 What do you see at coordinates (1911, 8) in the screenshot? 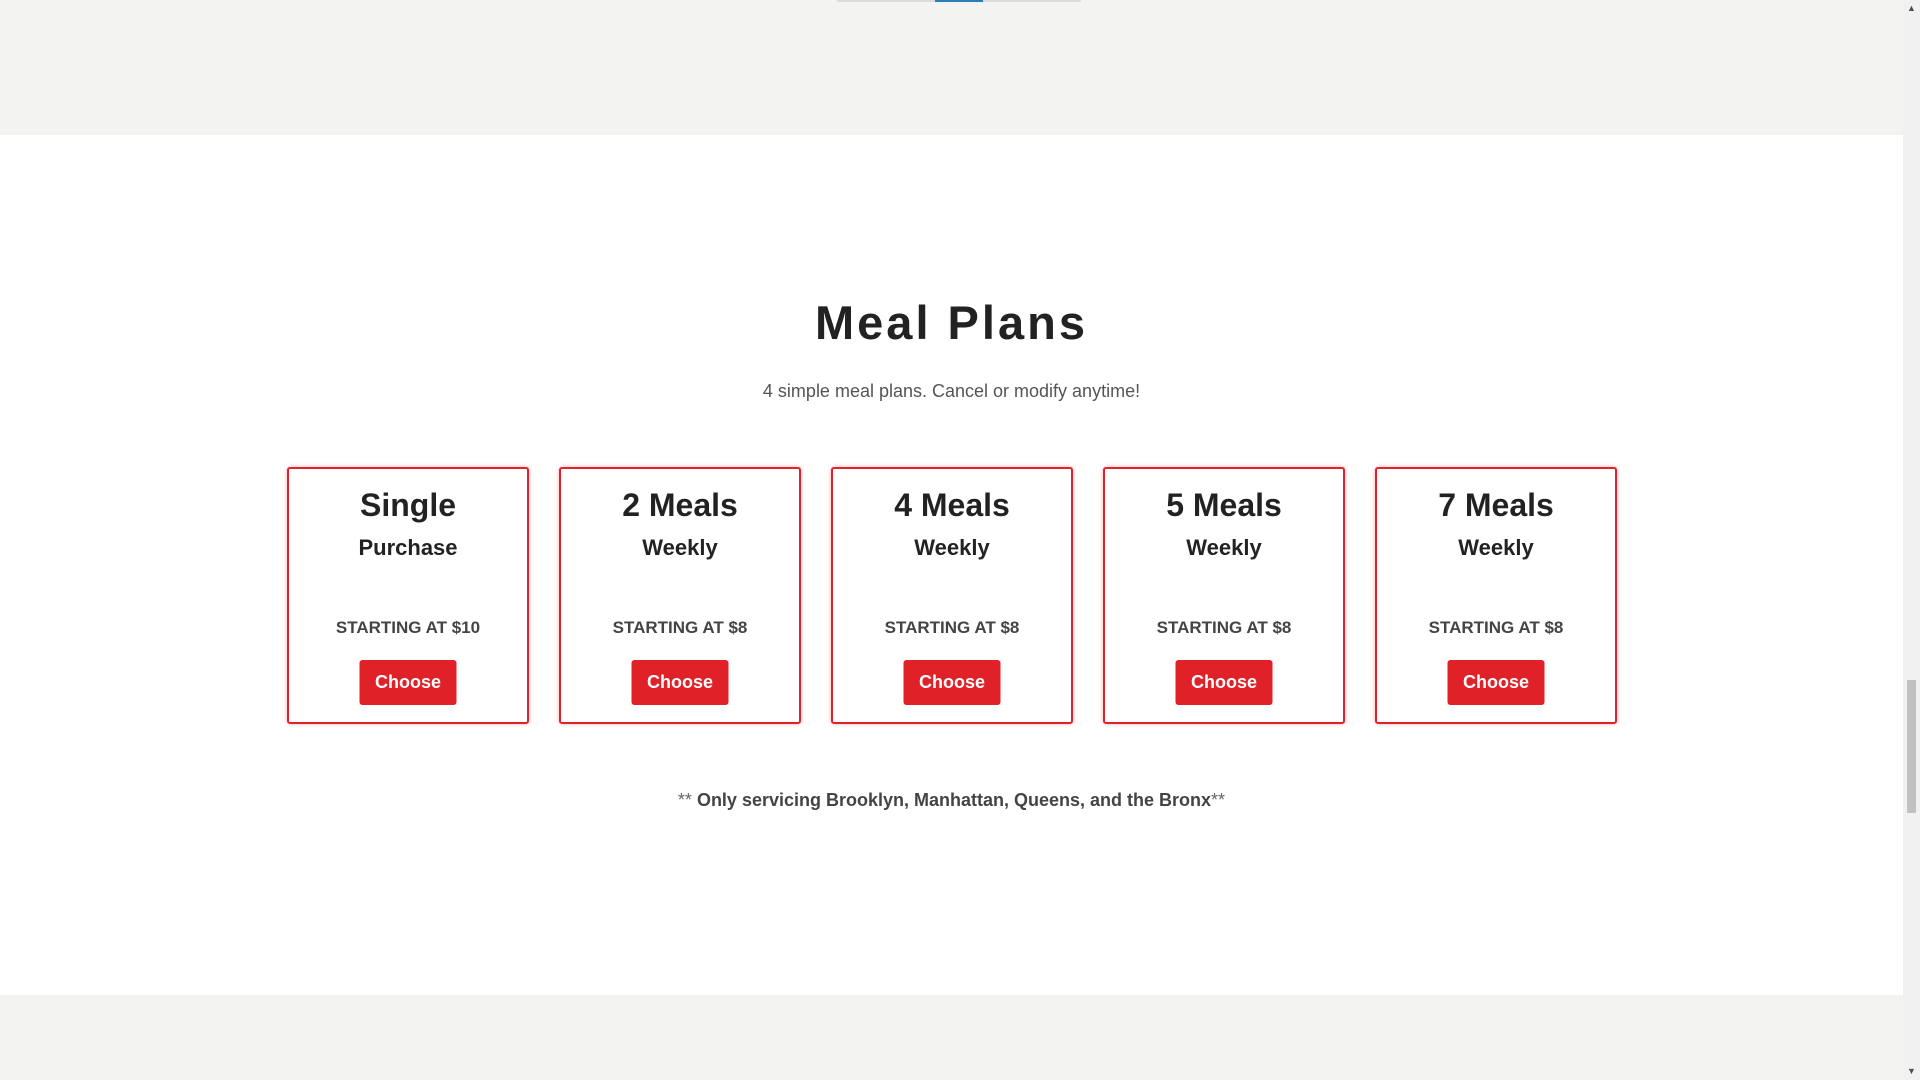
I see `scroll-up-icon: ▲` at bounding box center [1911, 8].